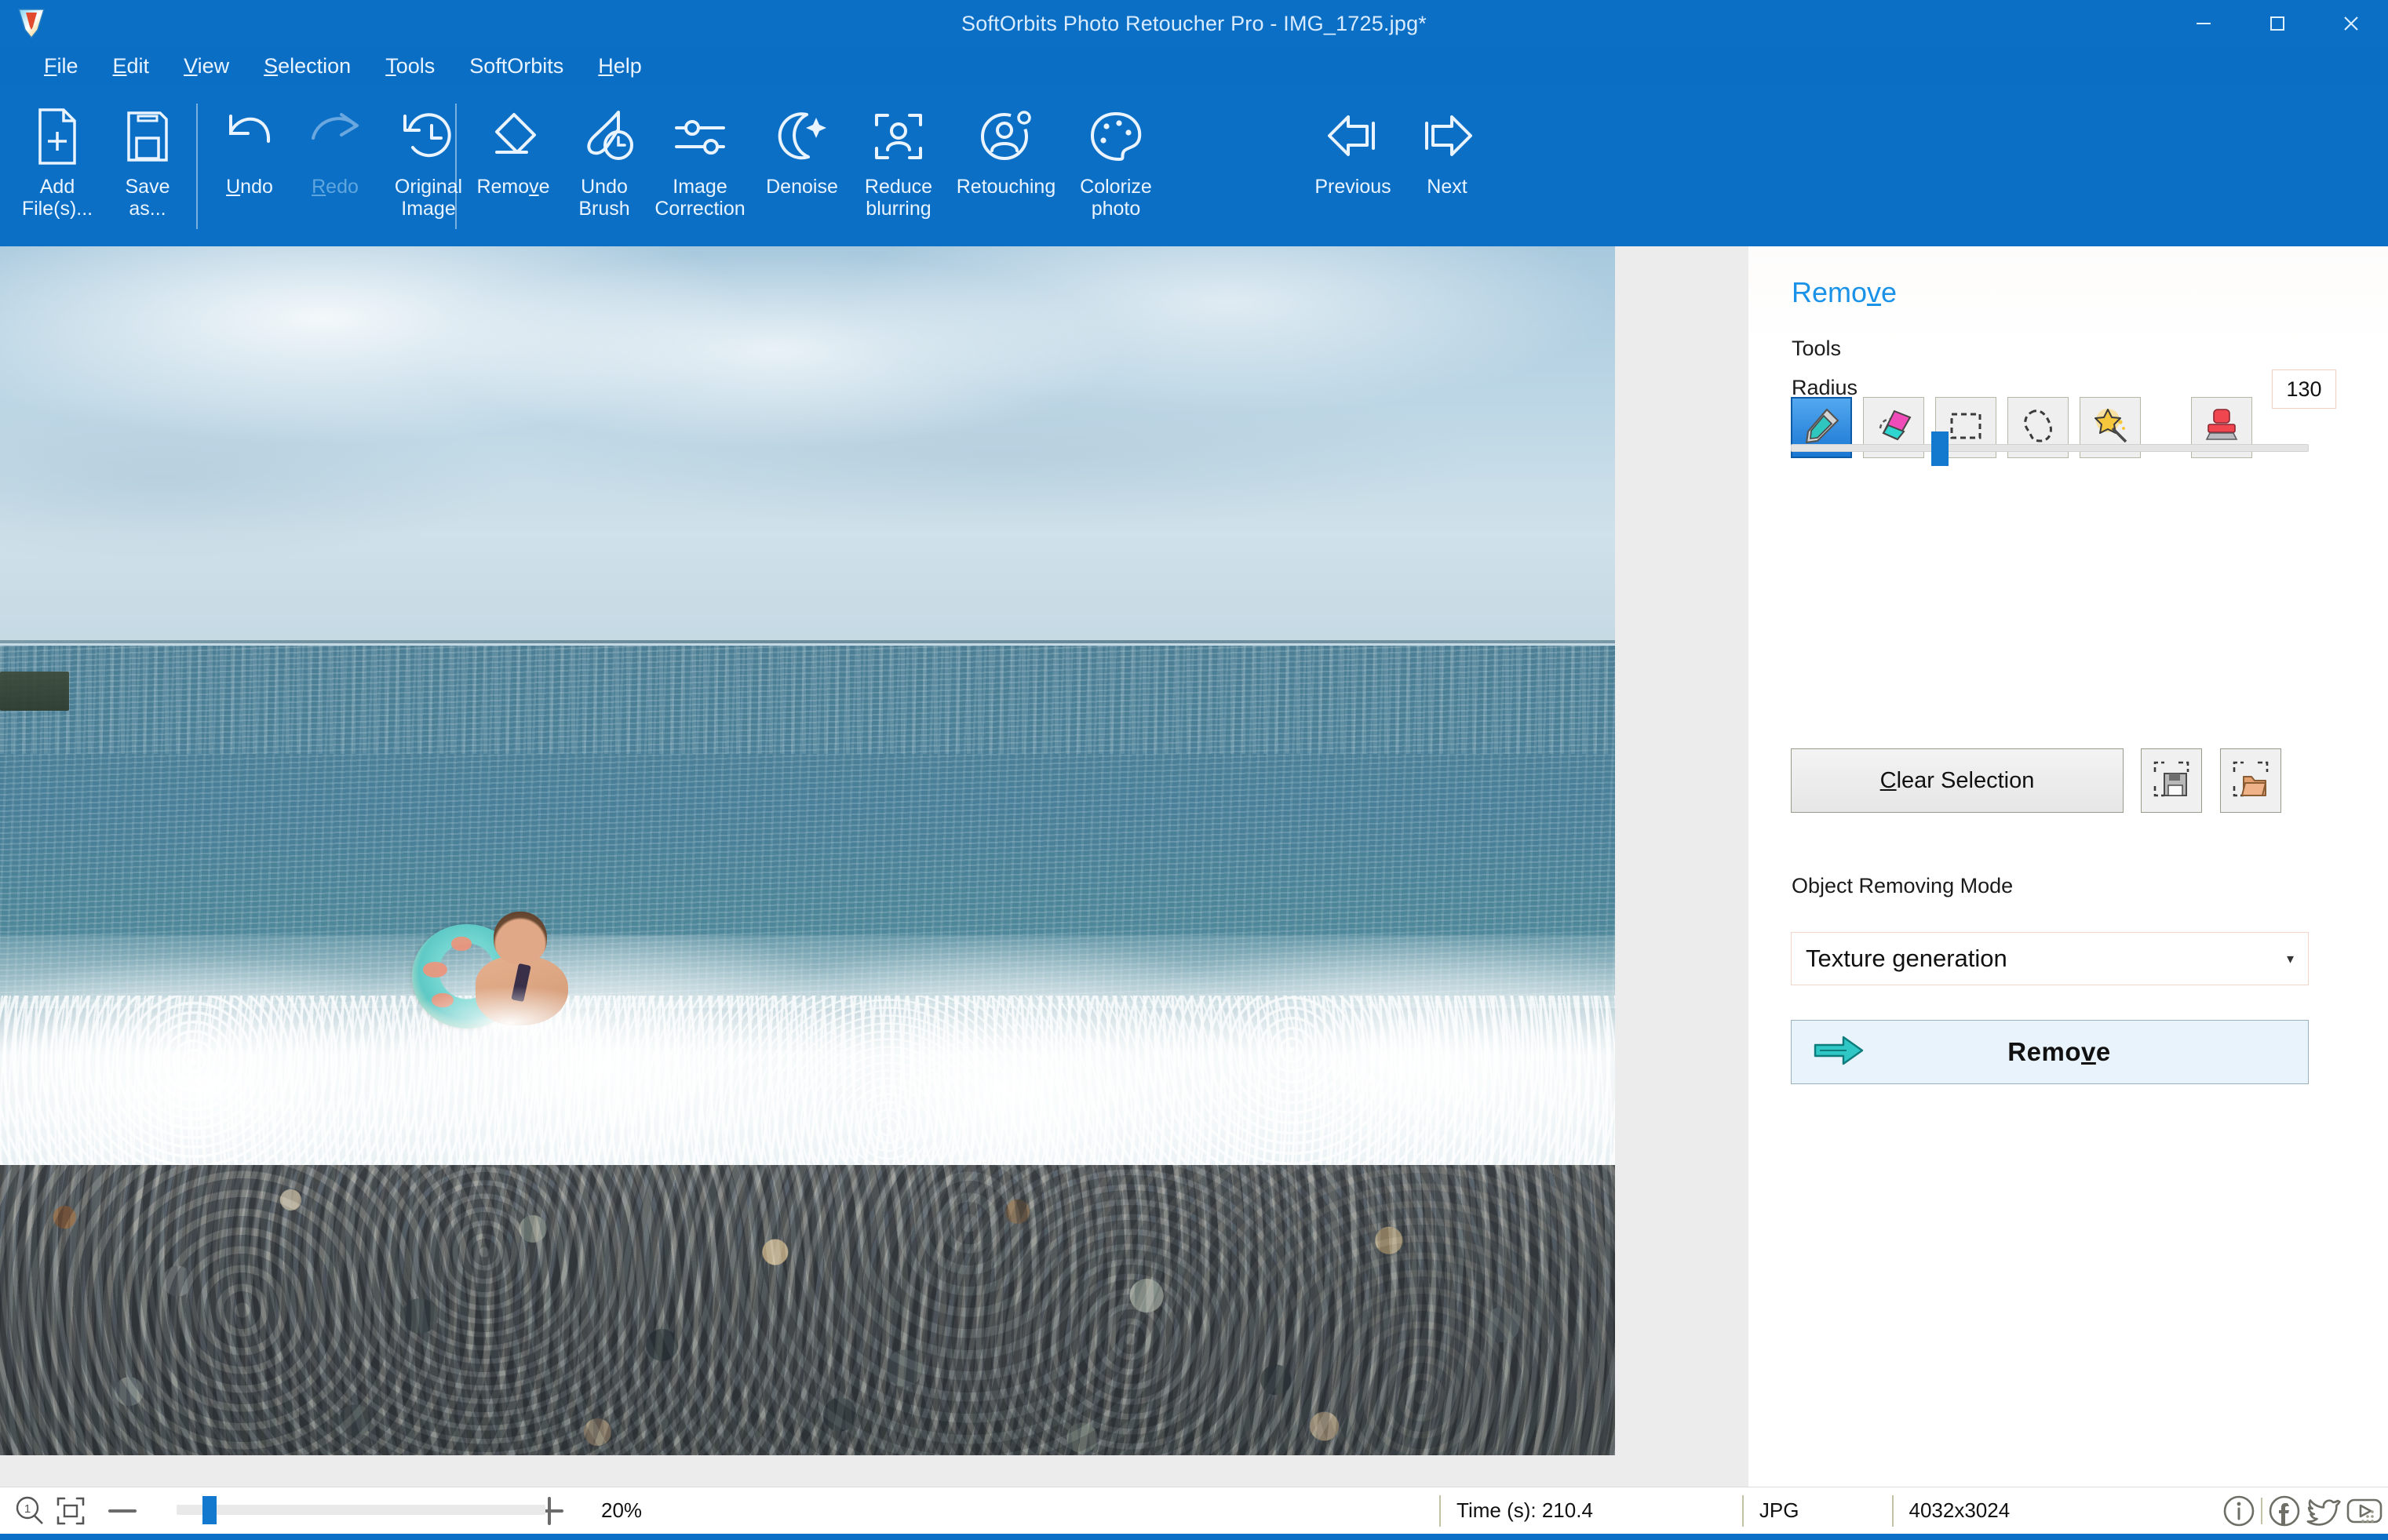 The image size is (2388, 1540). I want to click on next-label: Next, so click(1447, 187).